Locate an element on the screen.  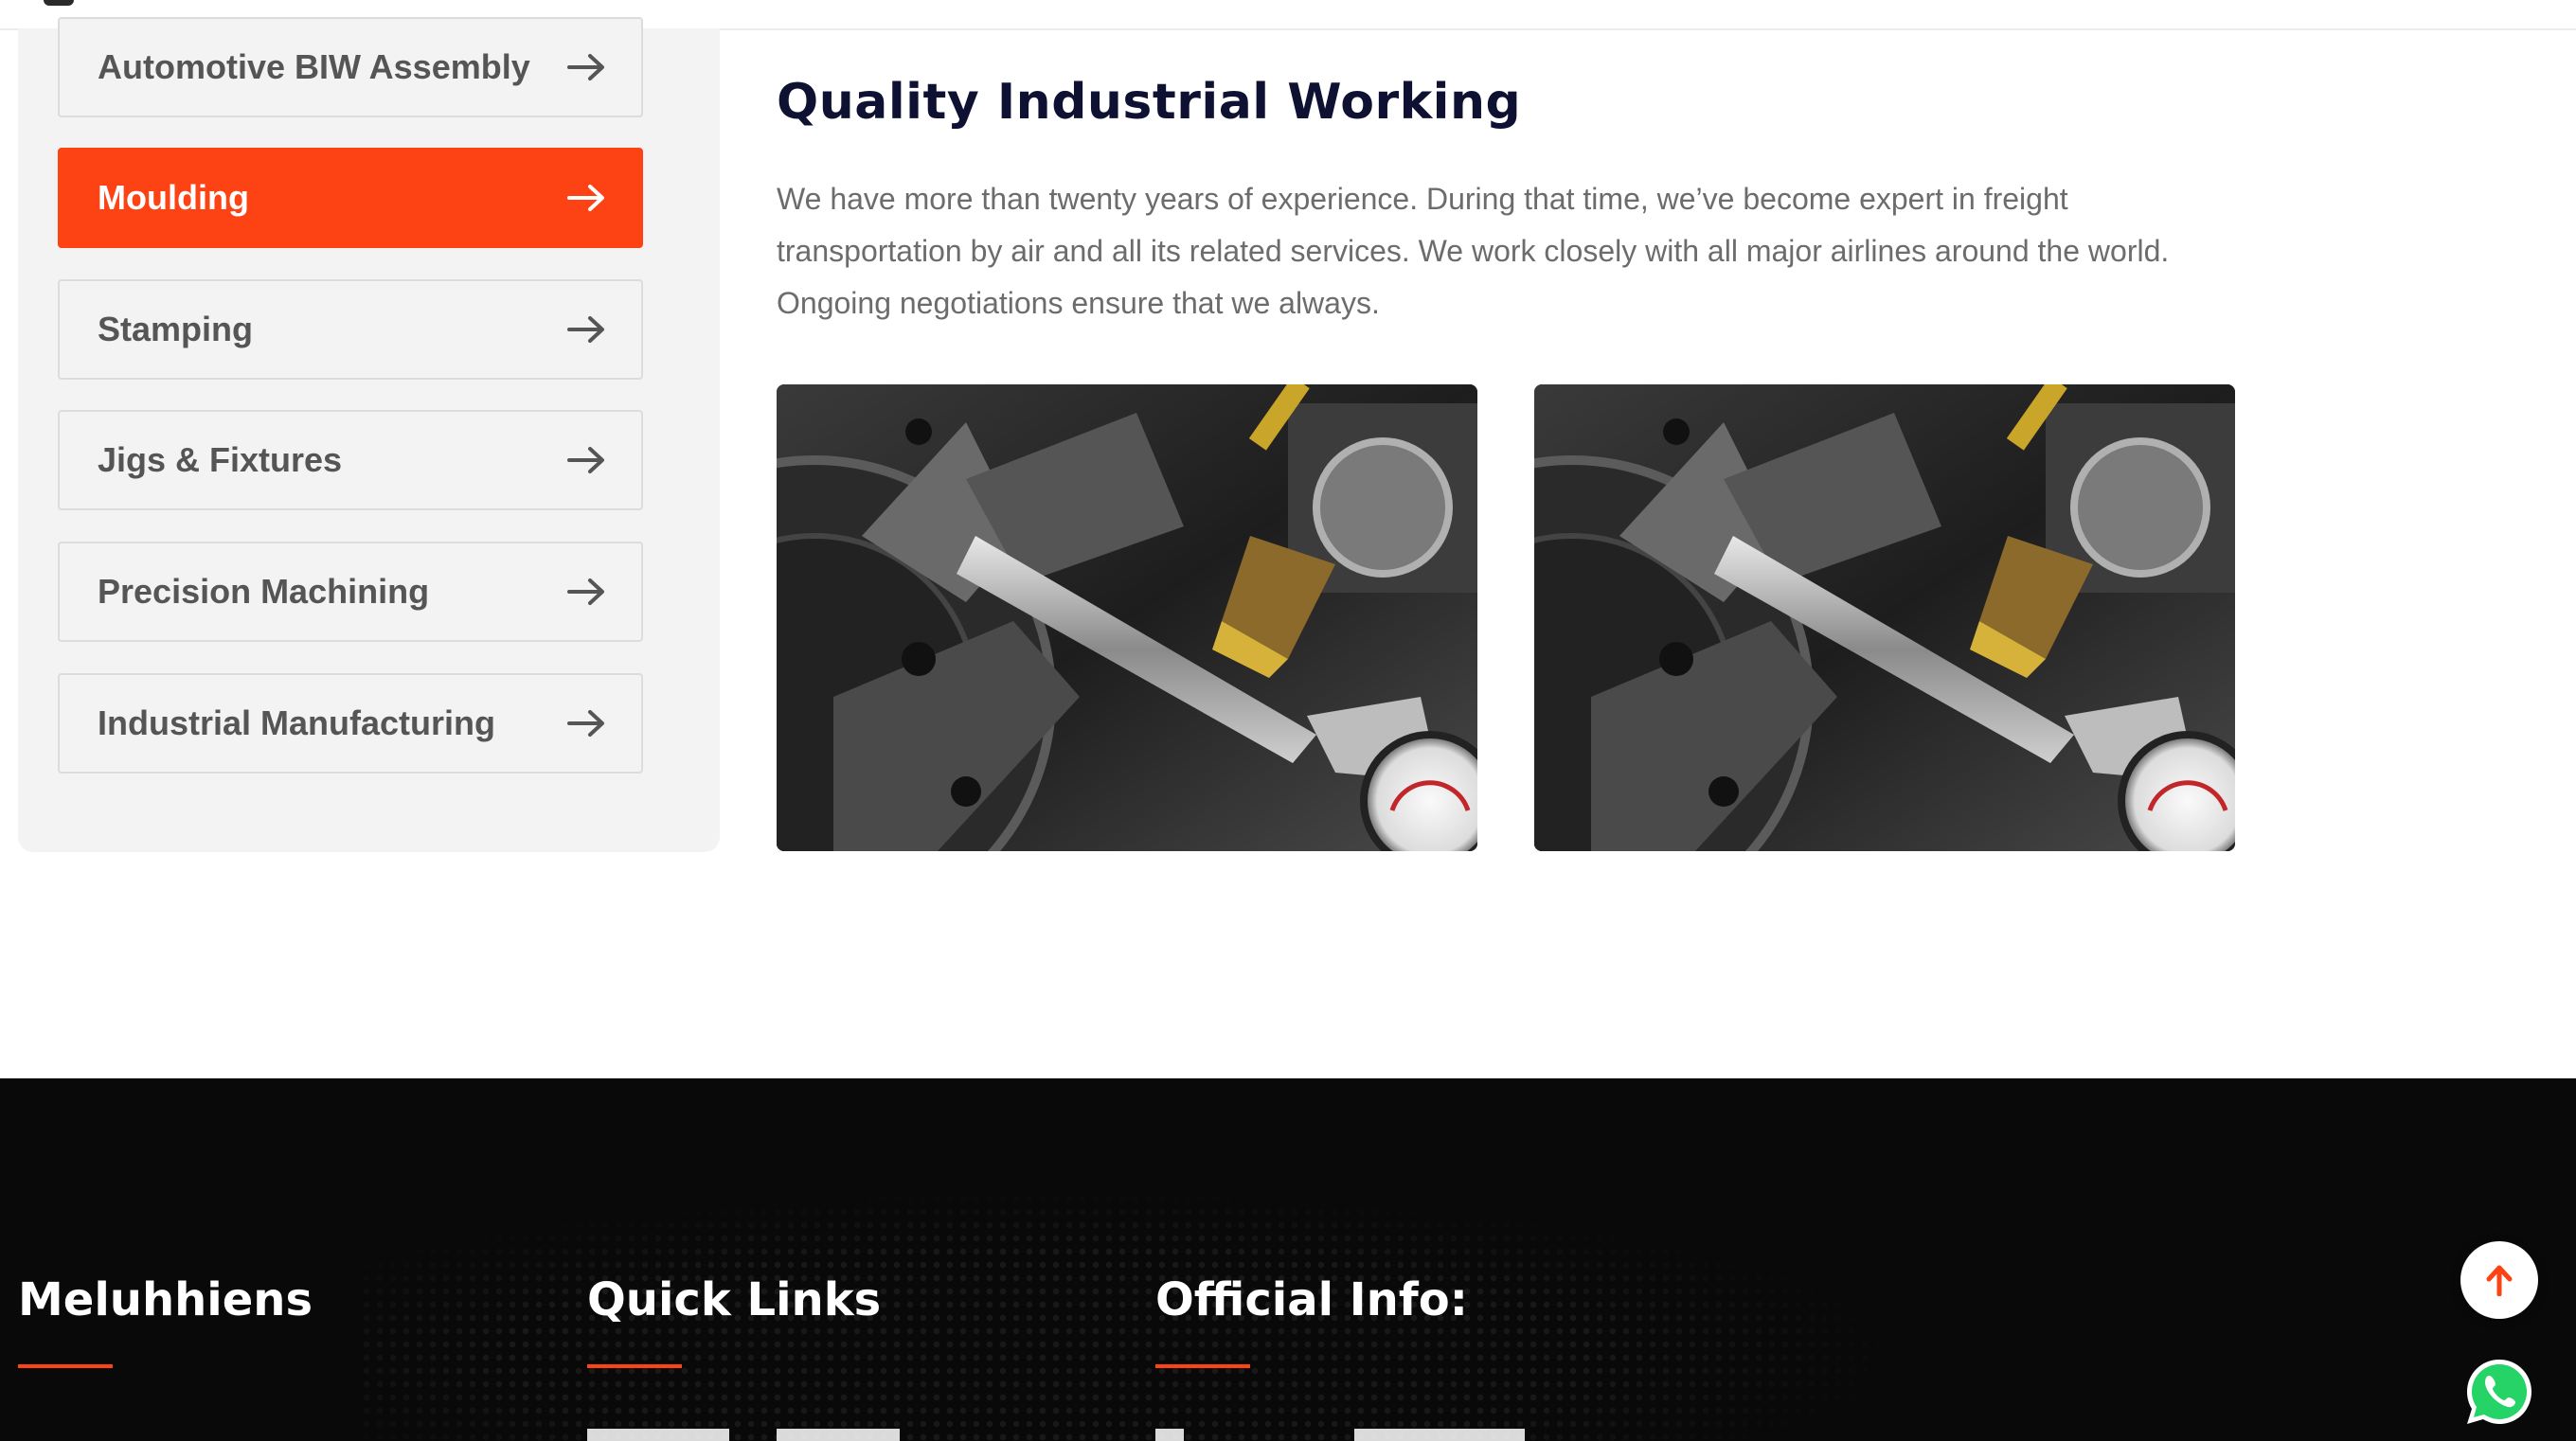
arrow-up-icon is located at coordinates (2499, 1280).